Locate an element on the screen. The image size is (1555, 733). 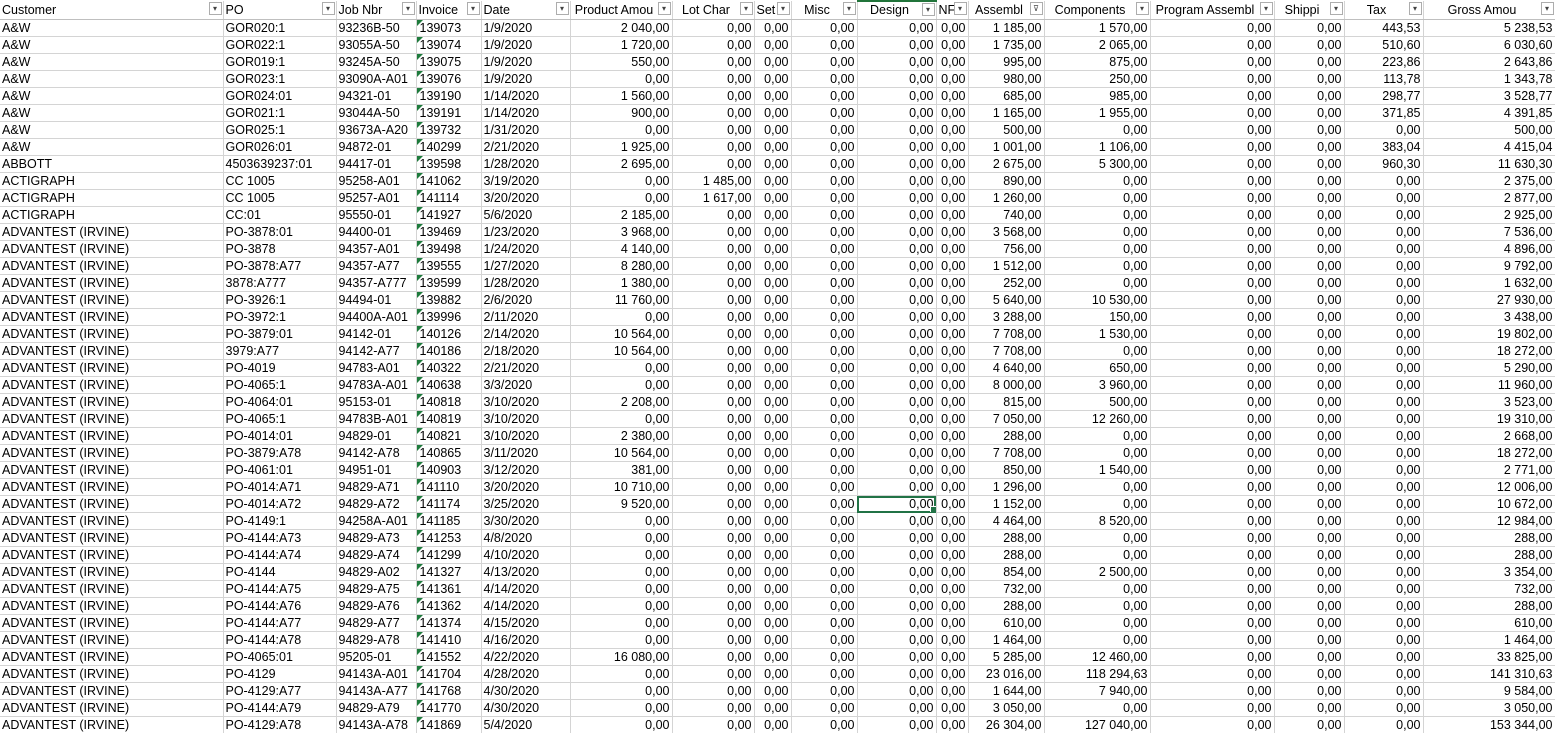
cell: 139732 is located at coordinates (449, 130).